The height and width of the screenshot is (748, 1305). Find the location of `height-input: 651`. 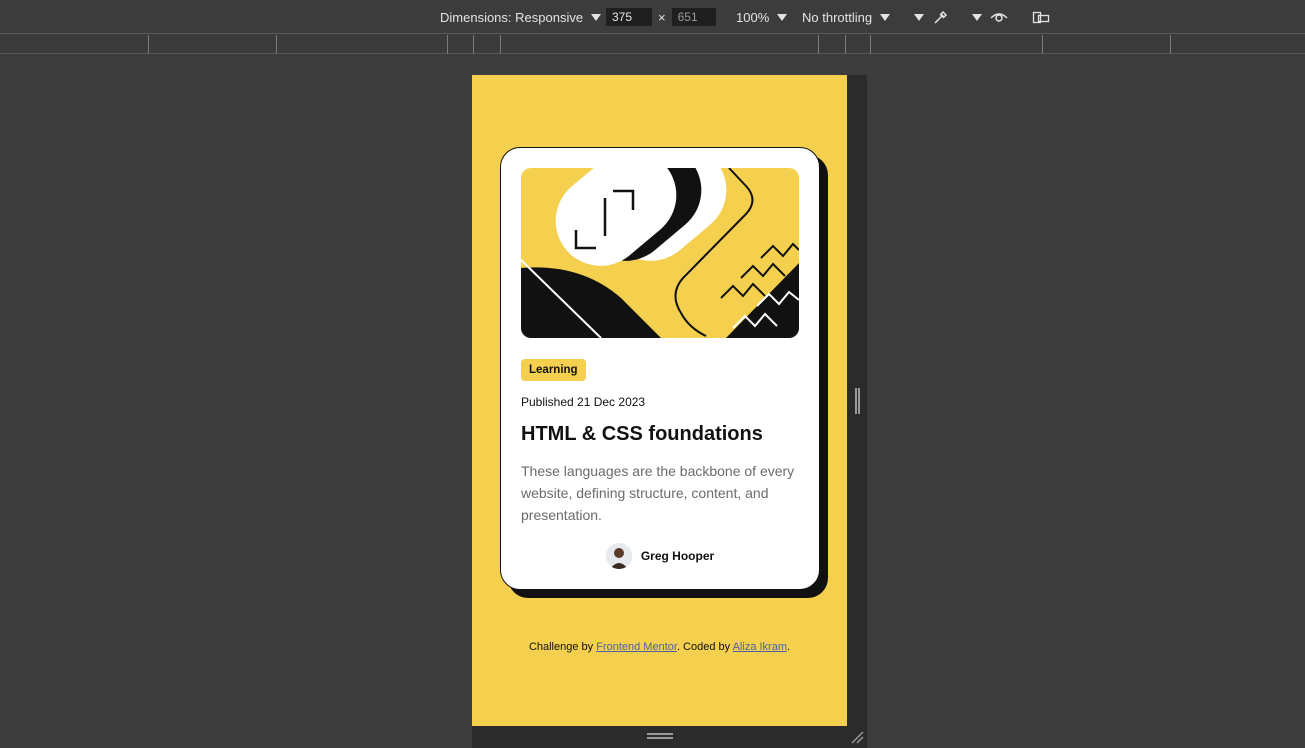

height-input: 651 is located at coordinates (693, 17).